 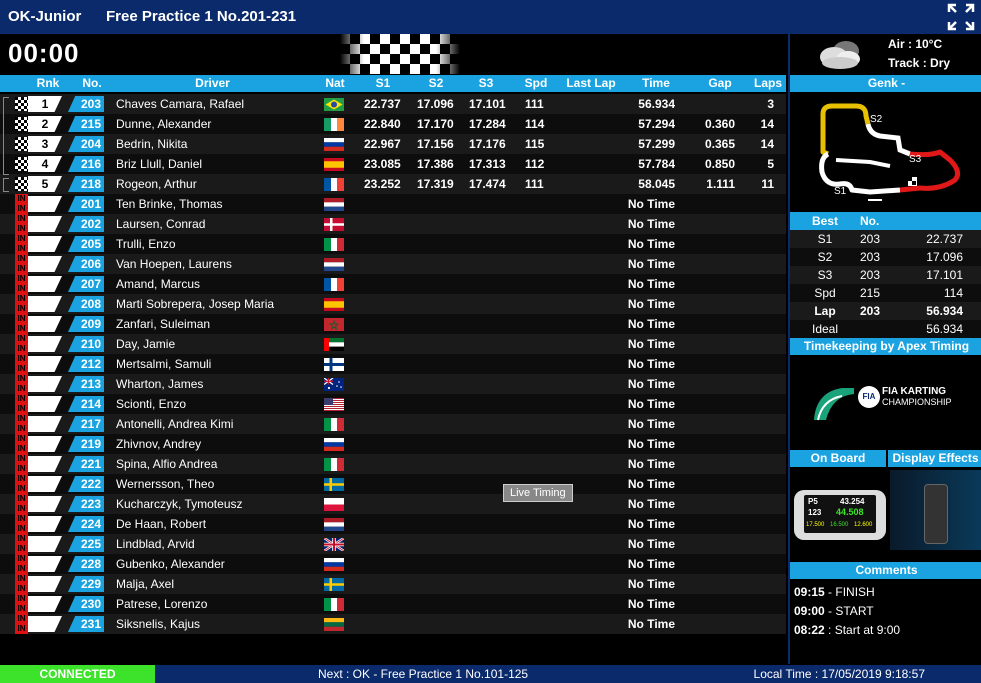 I want to click on table-row: IN IN 219 Zhivnov, Andrey No Time, so click(x=393, y=444).